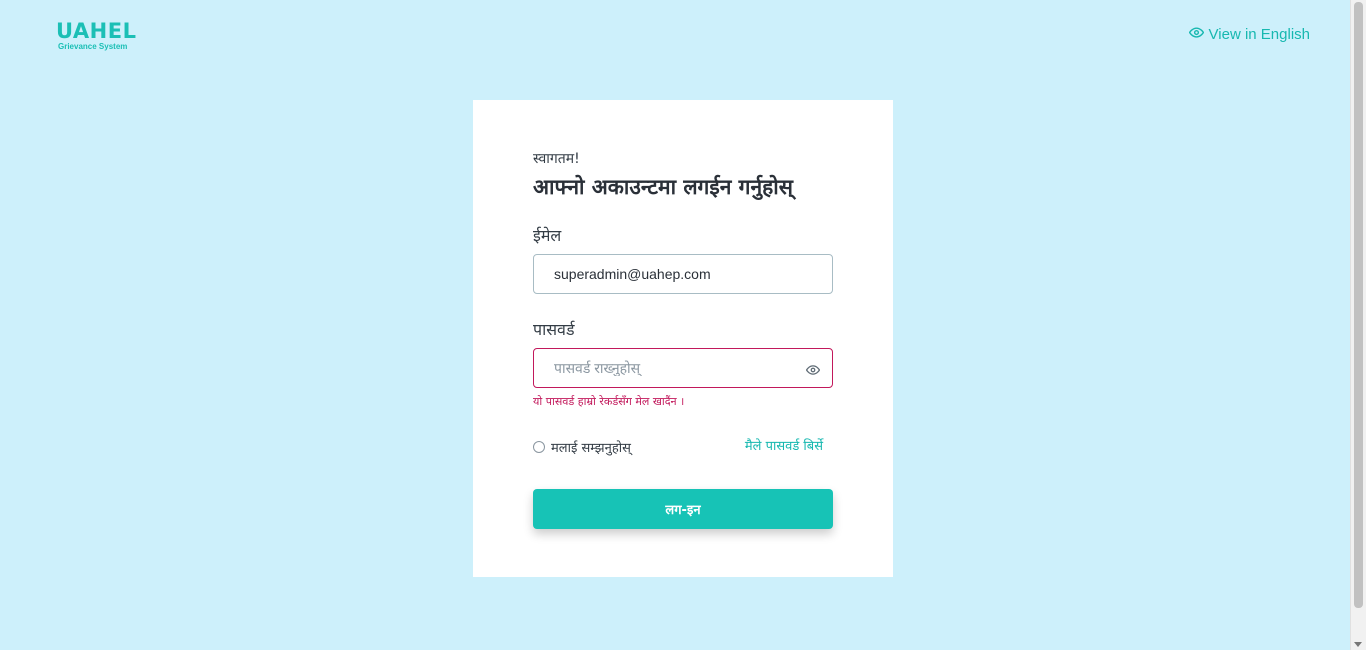 Image resolution: width=1366 pixels, height=650 pixels. Describe the element at coordinates (813, 369) in the screenshot. I see `show-password-eye-icon` at that location.